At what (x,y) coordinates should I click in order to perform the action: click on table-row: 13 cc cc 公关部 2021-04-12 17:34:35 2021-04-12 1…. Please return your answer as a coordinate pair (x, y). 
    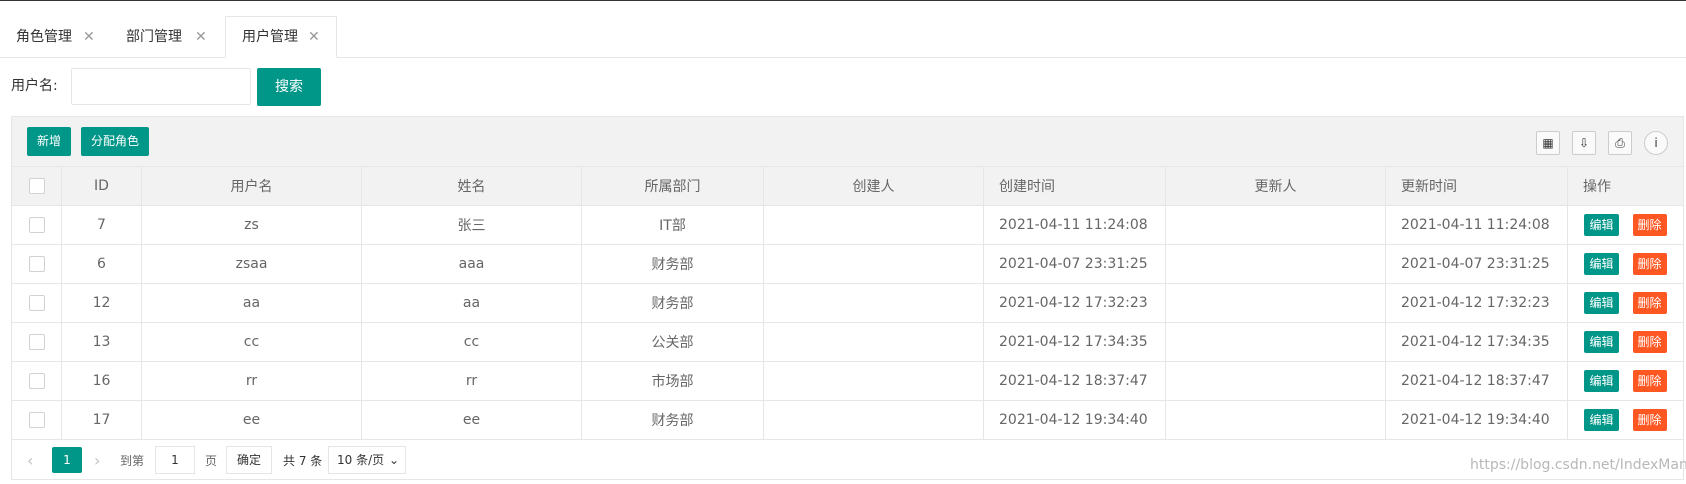
    Looking at the image, I should click on (847, 342).